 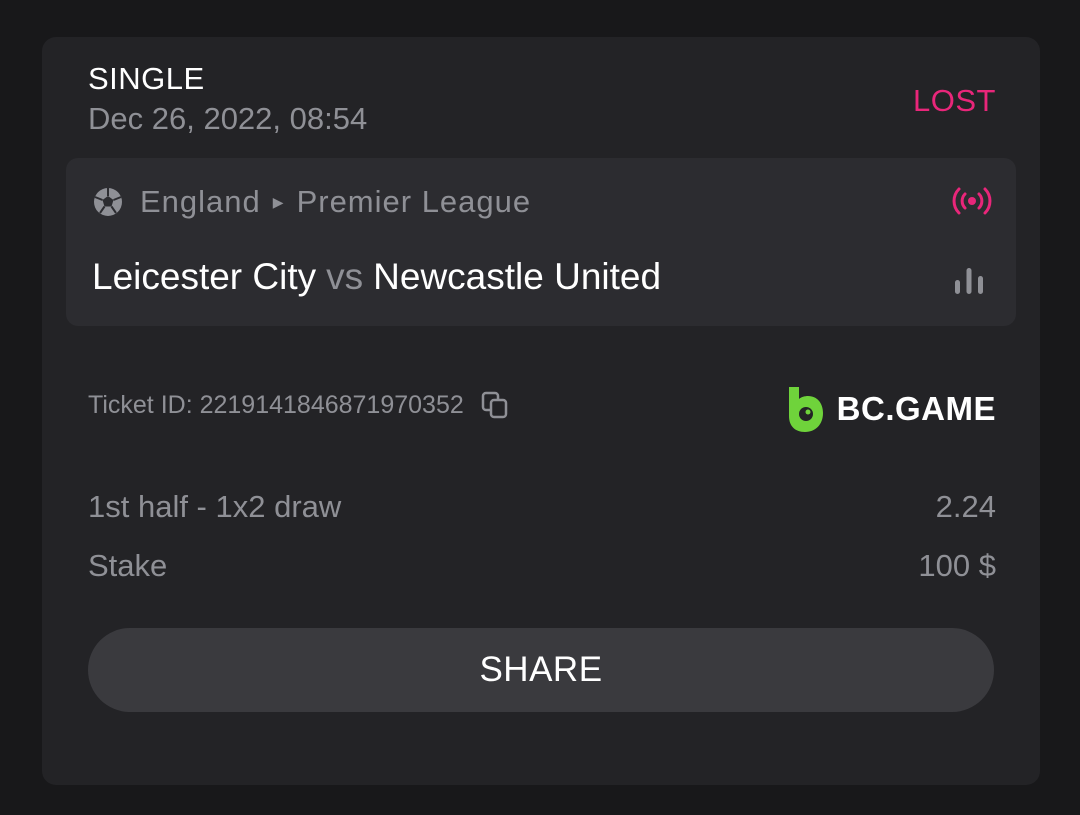 What do you see at coordinates (278, 201) in the screenshot?
I see `chevron-right-icon: ▶` at bounding box center [278, 201].